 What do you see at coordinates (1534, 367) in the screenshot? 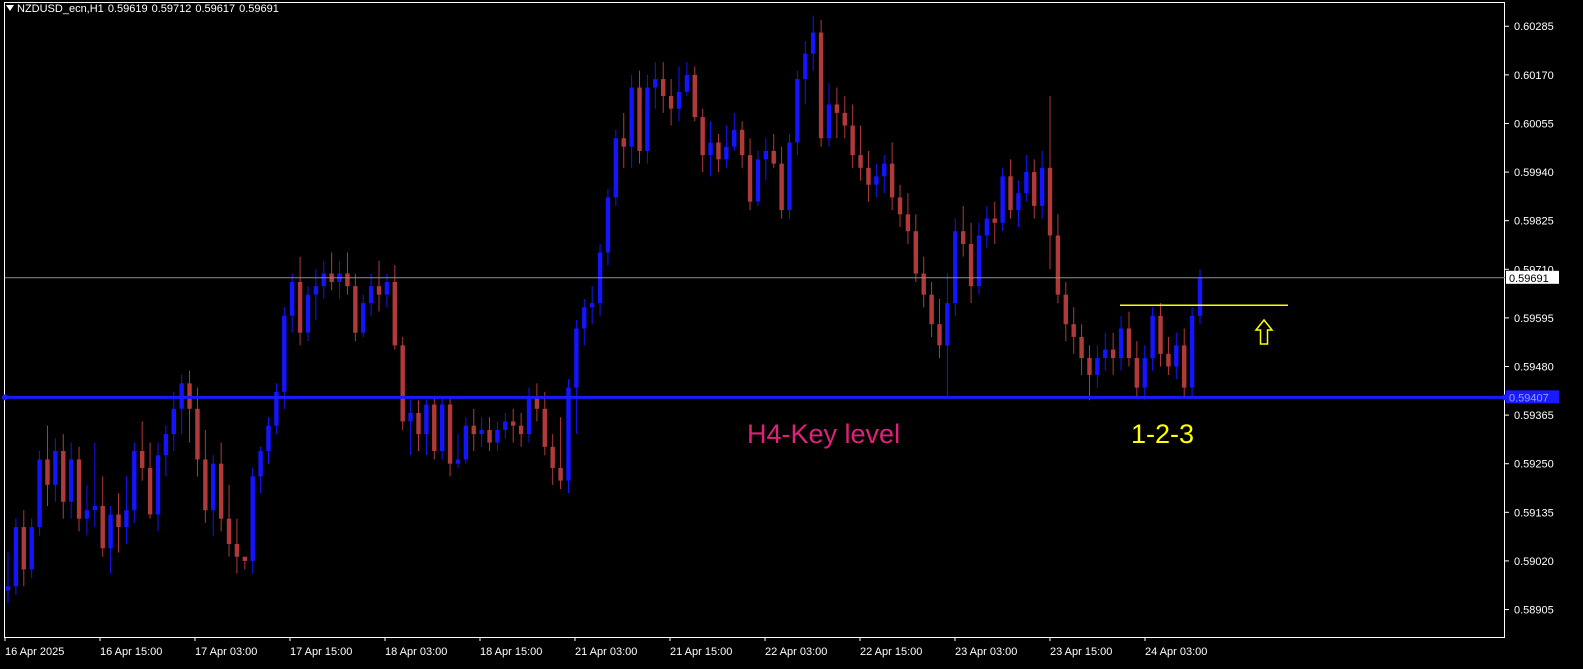
I see `price-tick-label: 0.59480` at bounding box center [1534, 367].